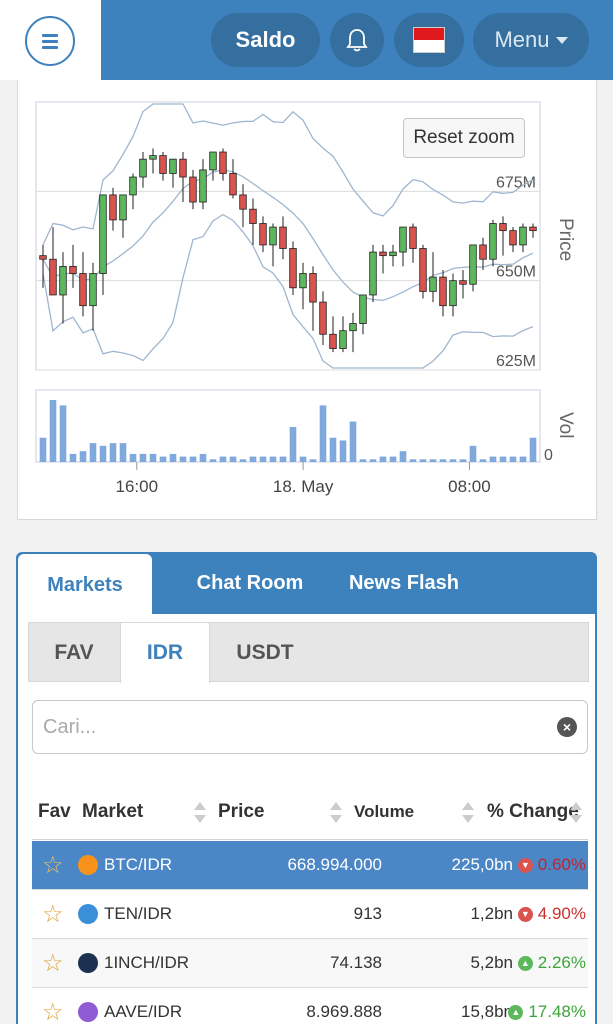 This screenshot has width=613, height=1024. I want to click on market-row: ☆ AAVE/IDR 8.969.888 15,8bn ▲ 17.48%, so click(310, 1006).